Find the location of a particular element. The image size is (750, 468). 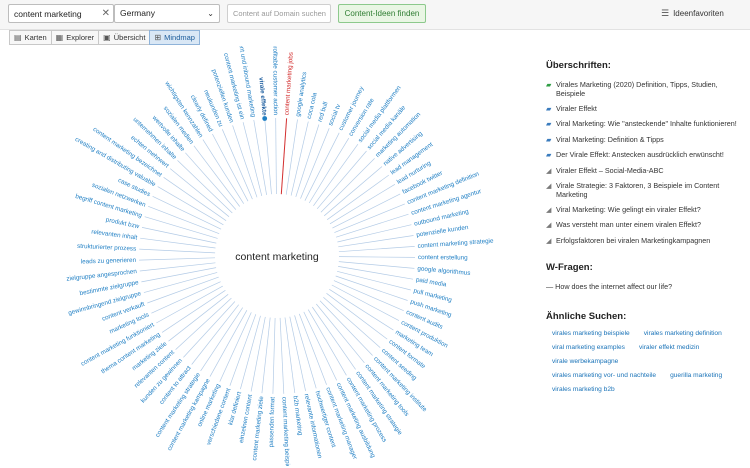

mindmap-node: customer journey is located at coordinates (352, 108).